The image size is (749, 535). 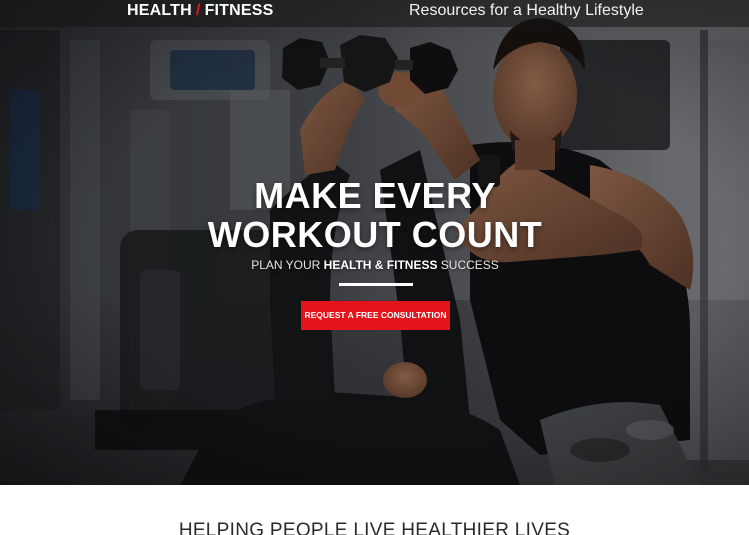 I want to click on brand-logo: HEALTH / FITNESS, so click(x=200, y=11).